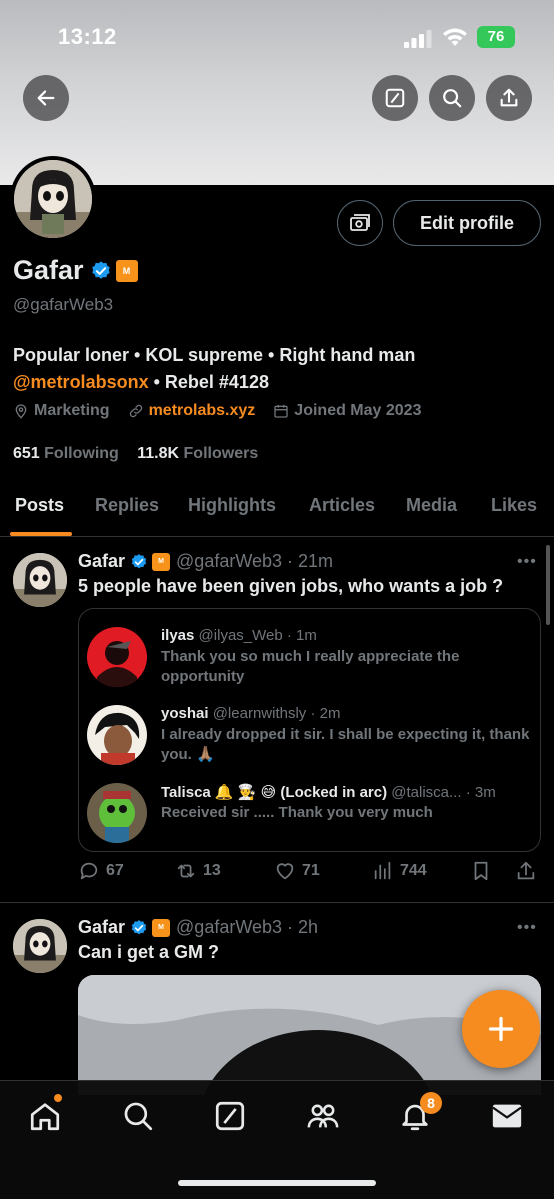 The width and height of the screenshot is (554, 1199). Describe the element at coordinates (548, 585) in the screenshot. I see `scrollbar` at that location.